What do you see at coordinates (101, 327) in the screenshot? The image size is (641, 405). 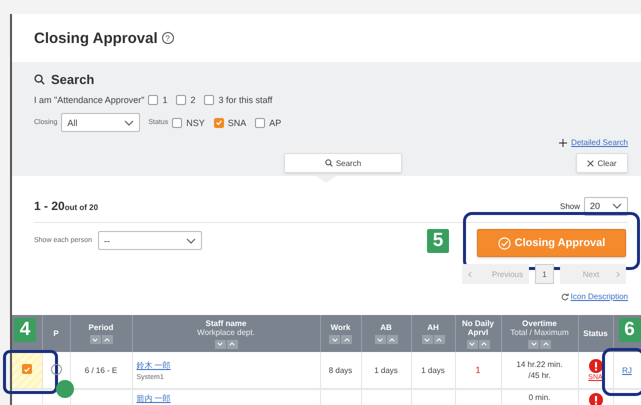 I see `column-header: Period` at bounding box center [101, 327].